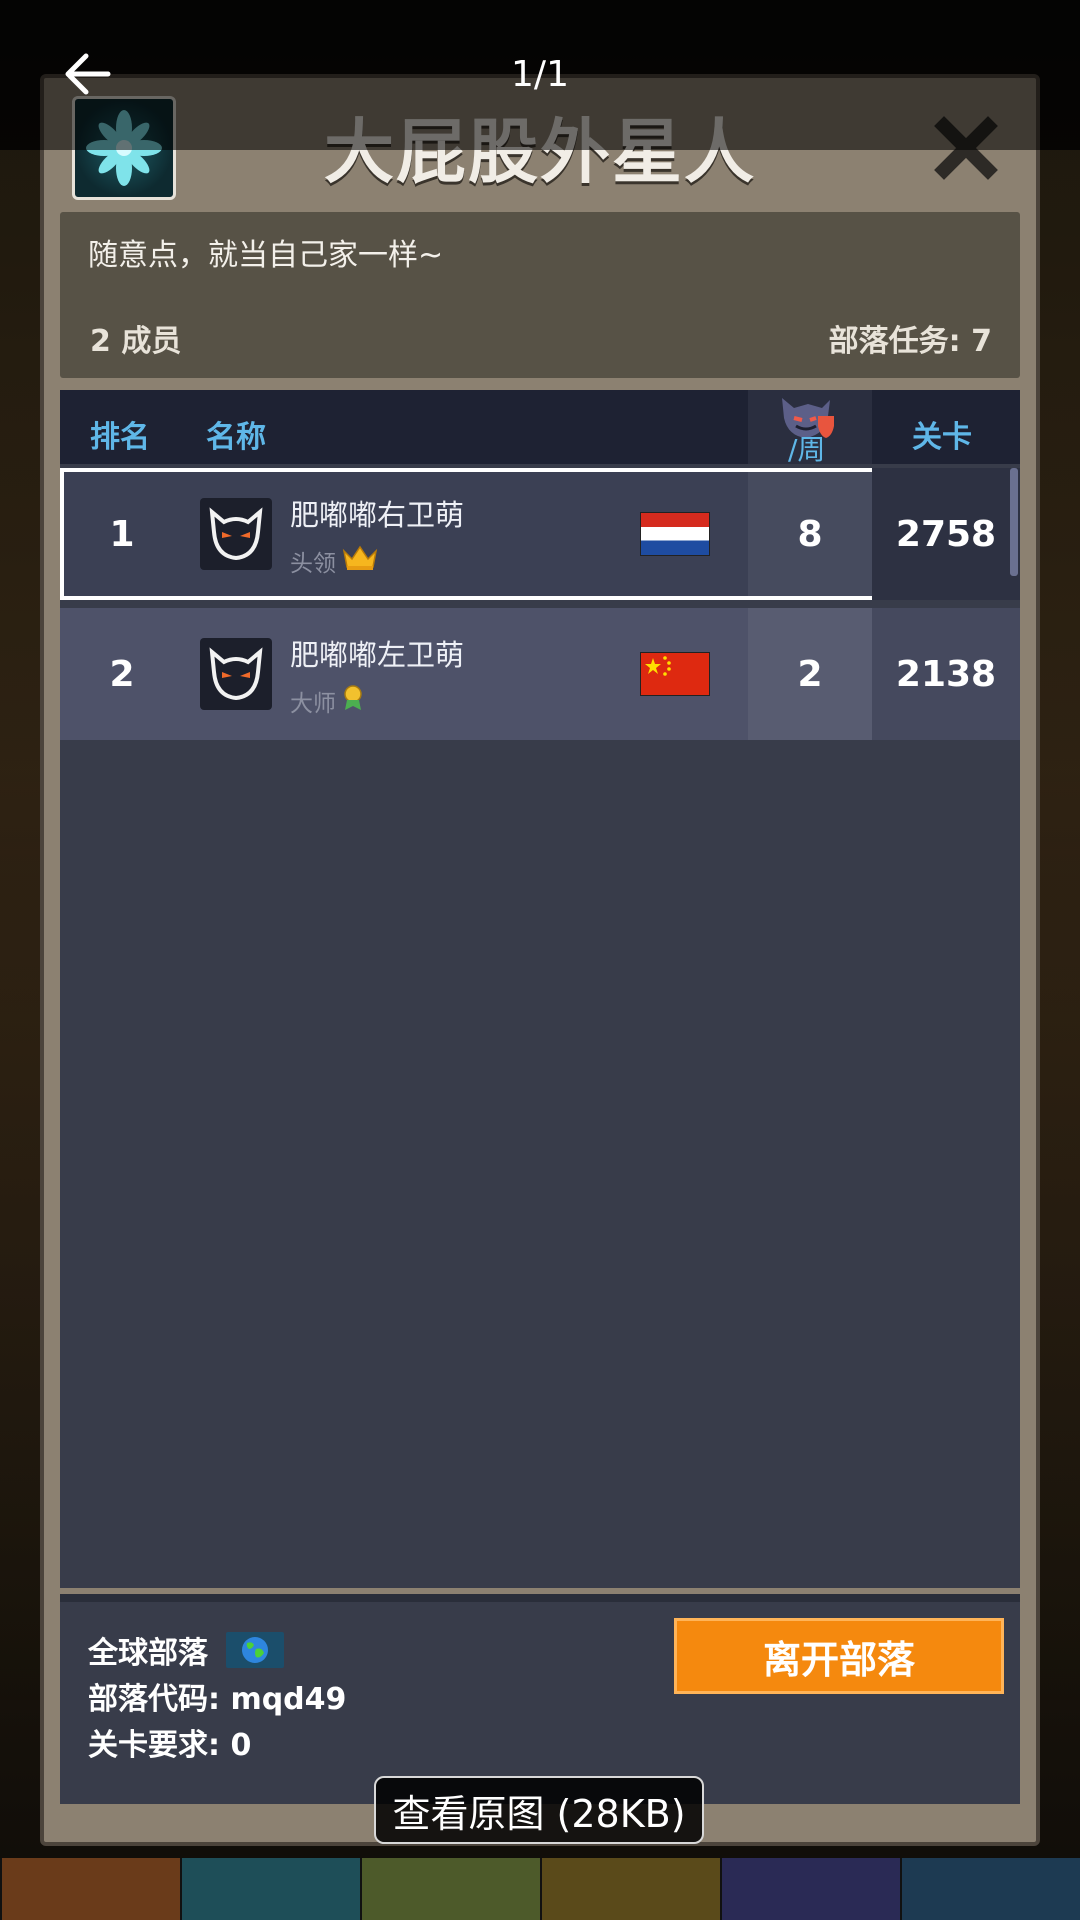 This screenshot has height=1920, width=1080. Describe the element at coordinates (170, 1745) in the screenshot. I see `level-requirement: 关卡要求: 0` at that location.